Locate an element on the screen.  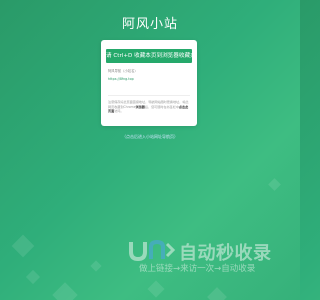
tip-text: 后，您可随时在书签栏中 is located at coordinates (161, 106).